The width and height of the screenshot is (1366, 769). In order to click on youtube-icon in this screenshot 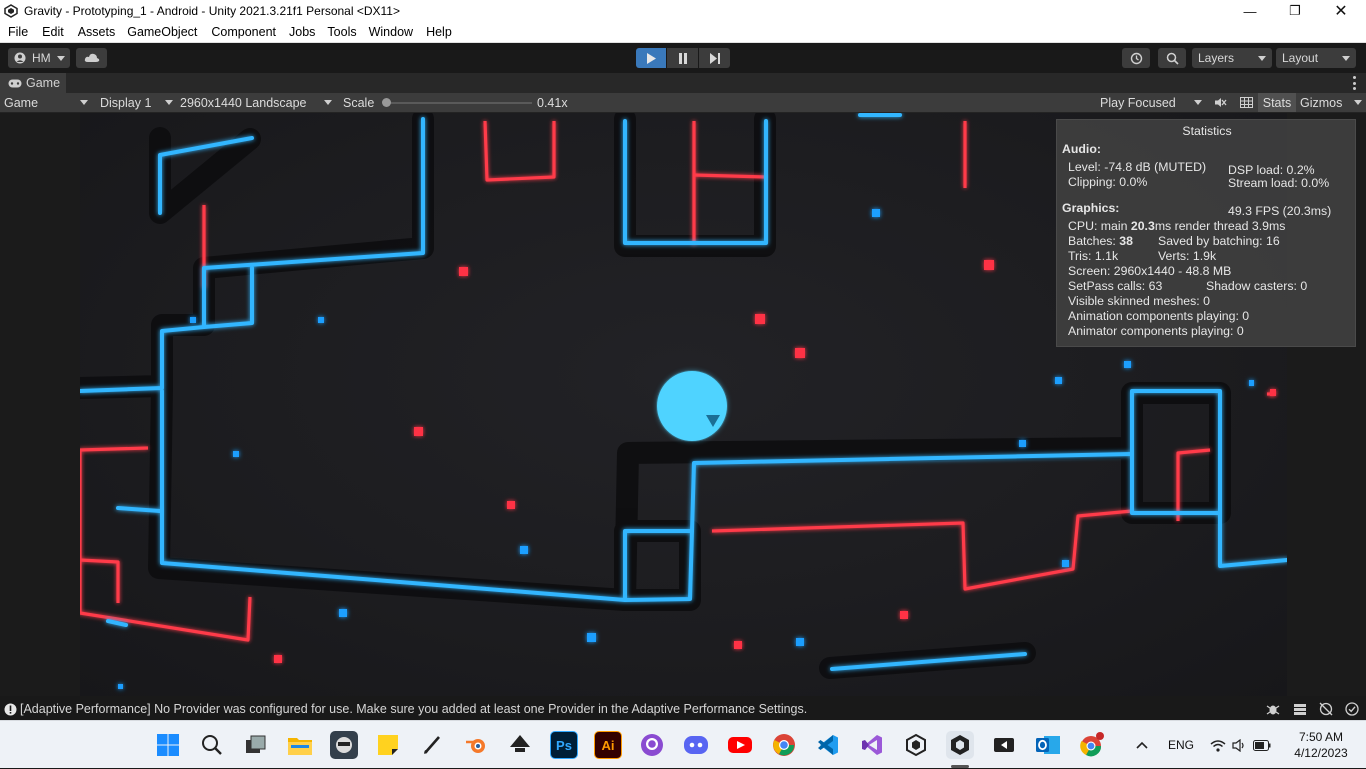, I will do `click(740, 745)`.